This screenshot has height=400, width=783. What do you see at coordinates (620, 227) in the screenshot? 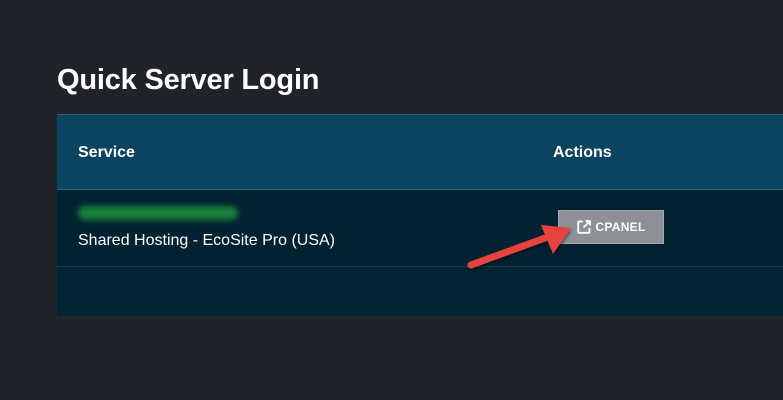
I see `cpanel-button-label: CPANEL` at bounding box center [620, 227].